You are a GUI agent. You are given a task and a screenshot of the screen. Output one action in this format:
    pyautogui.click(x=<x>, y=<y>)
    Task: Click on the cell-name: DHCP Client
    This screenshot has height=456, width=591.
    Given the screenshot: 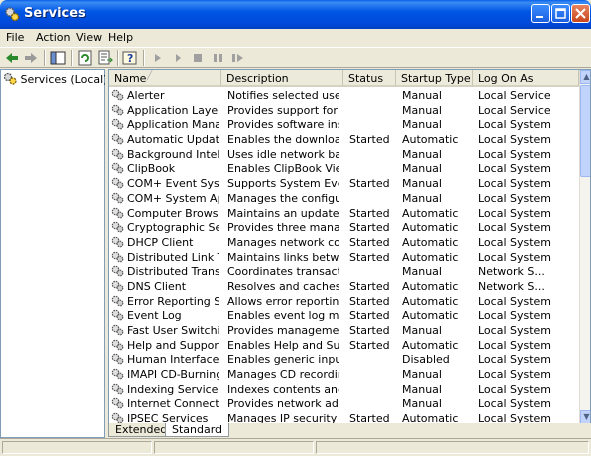 What is the action you would take?
    pyautogui.click(x=160, y=242)
    